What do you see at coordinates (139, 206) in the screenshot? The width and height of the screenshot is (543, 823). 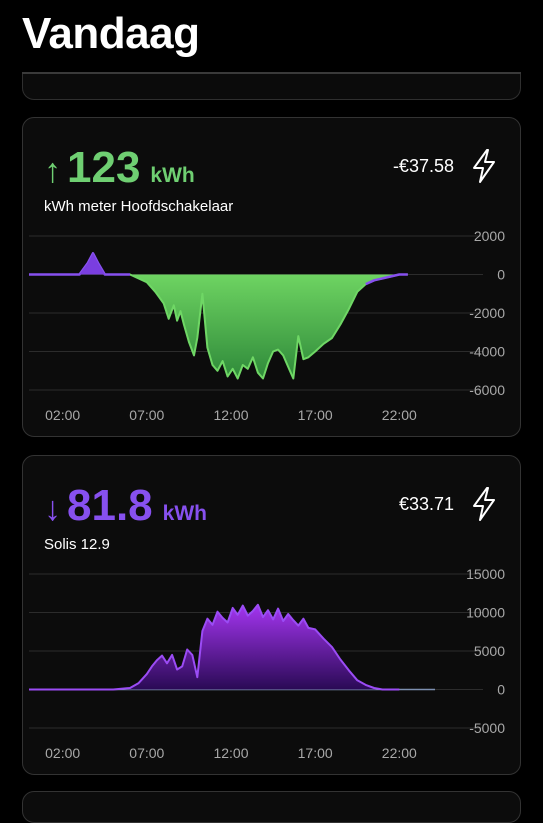 I see `device-name: kWh meter Hoofdschakelaar` at bounding box center [139, 206].